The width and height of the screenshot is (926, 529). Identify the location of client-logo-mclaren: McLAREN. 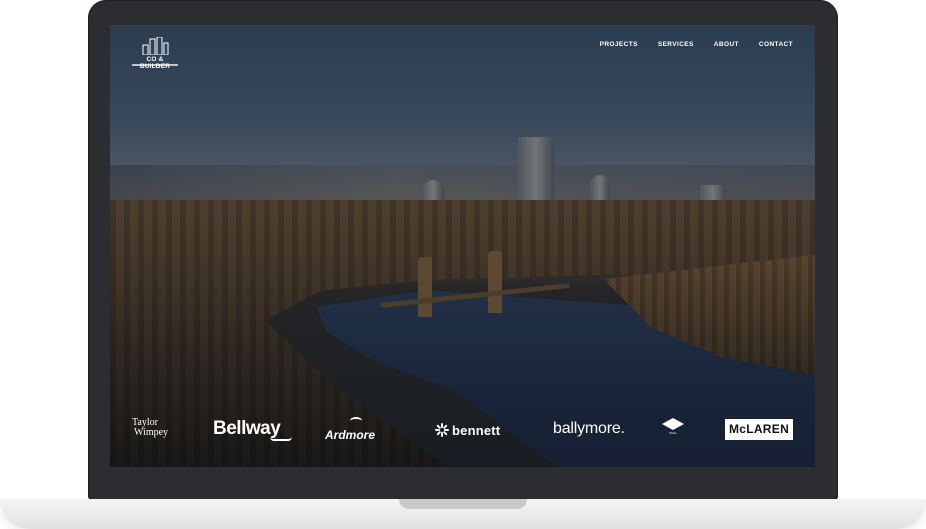
(759, 429).